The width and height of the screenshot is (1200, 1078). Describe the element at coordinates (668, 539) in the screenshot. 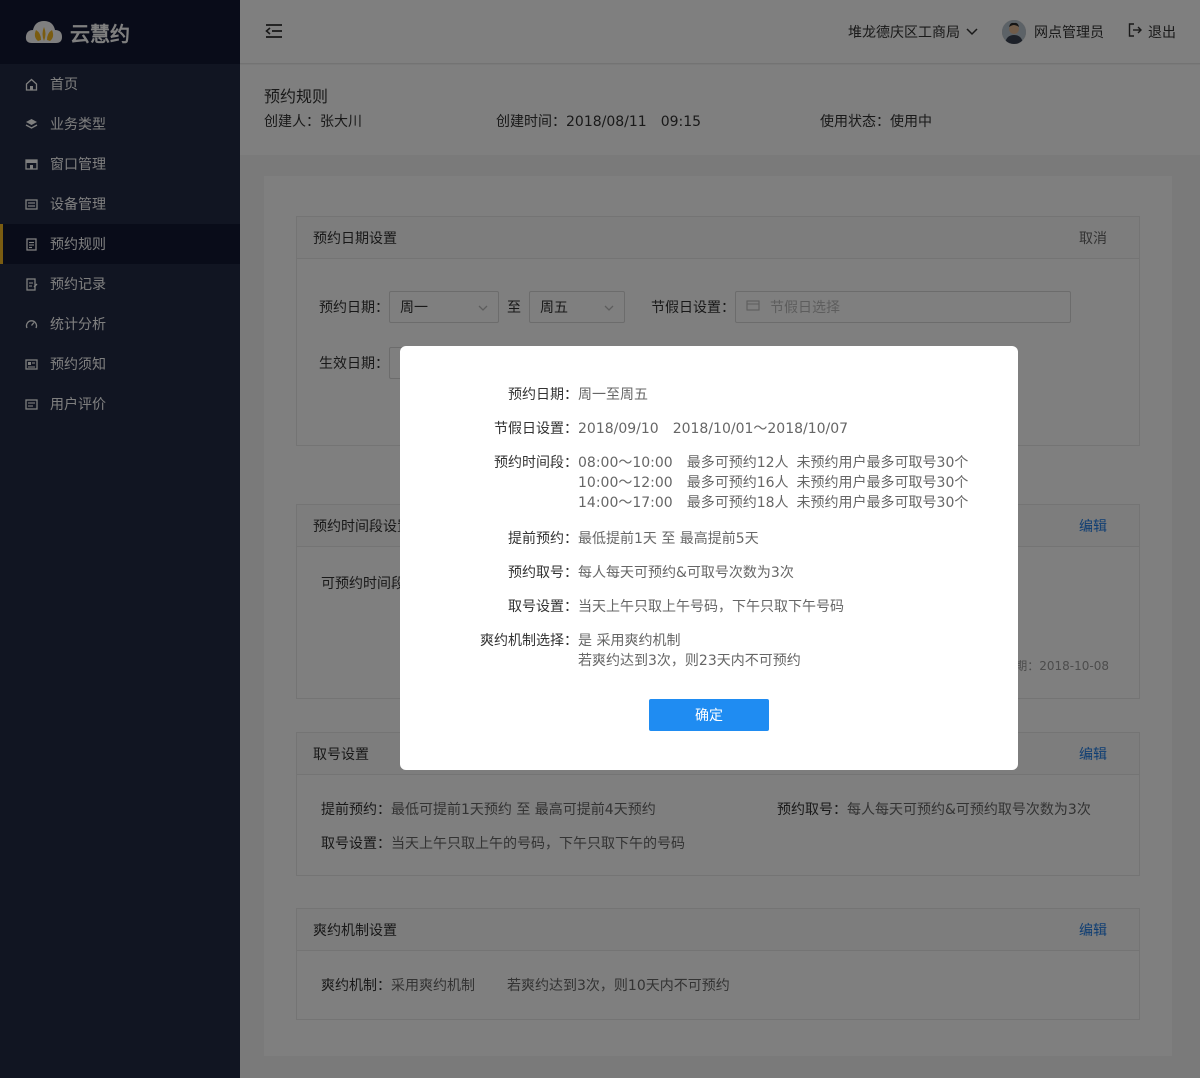

I see `modal-value: 最低提前1天 至 最高提前5天` at that location.